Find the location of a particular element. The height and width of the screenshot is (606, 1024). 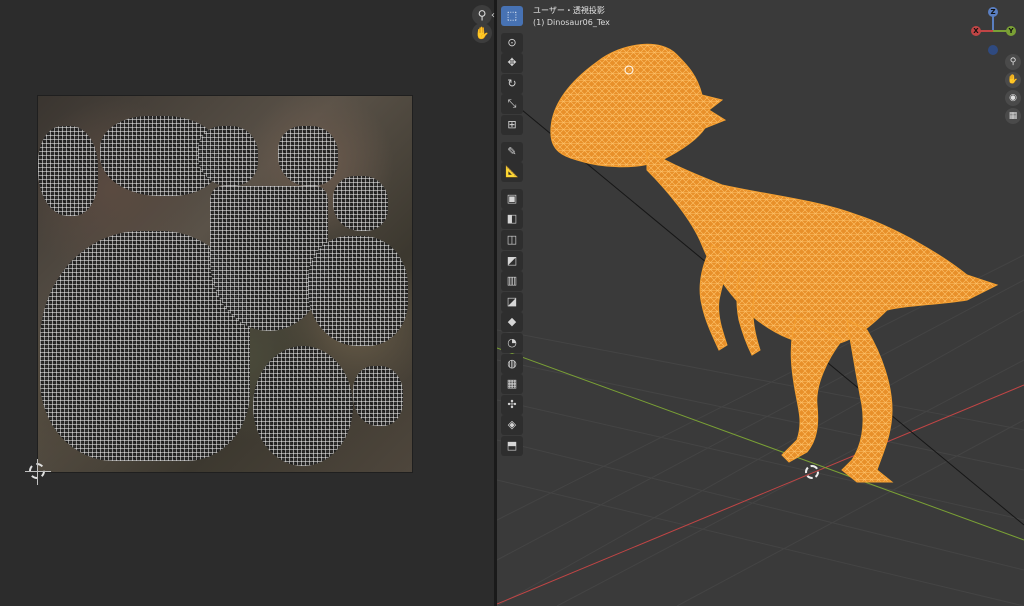

gizmo-neg-z is located at coordinates (993, 50).